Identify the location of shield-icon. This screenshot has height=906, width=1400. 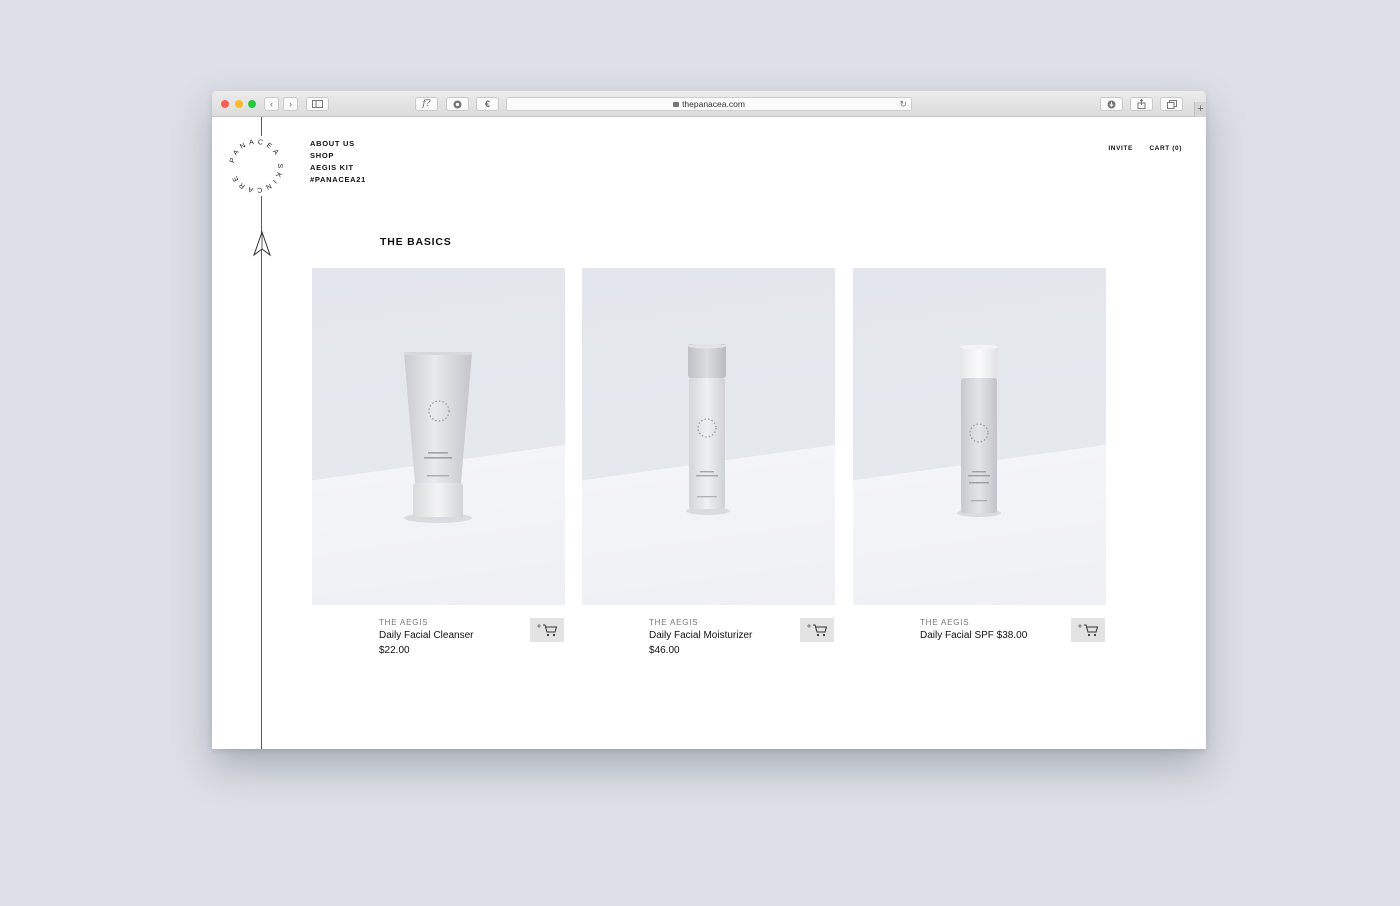
(457, 104).